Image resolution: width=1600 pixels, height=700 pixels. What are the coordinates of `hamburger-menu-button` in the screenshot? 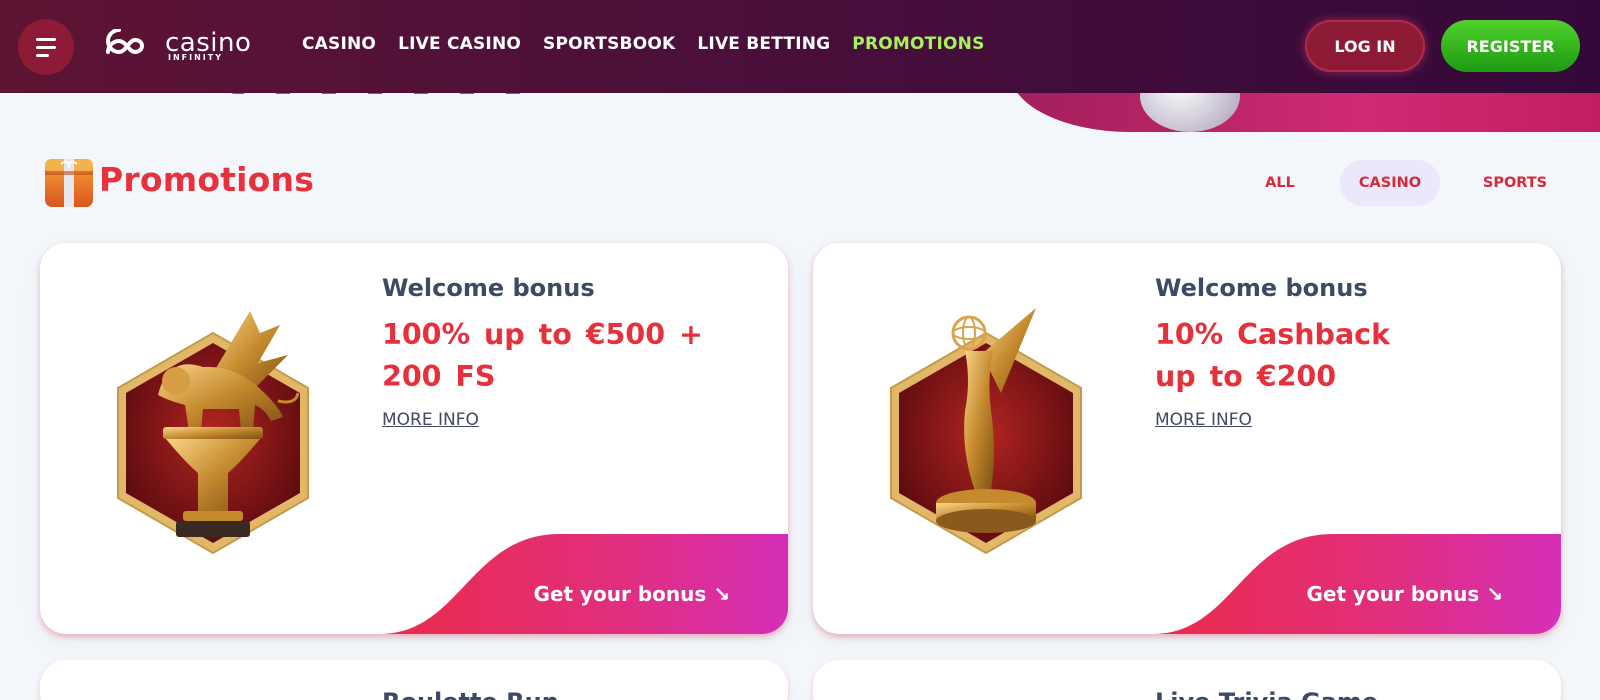 It's located at (46, 47).